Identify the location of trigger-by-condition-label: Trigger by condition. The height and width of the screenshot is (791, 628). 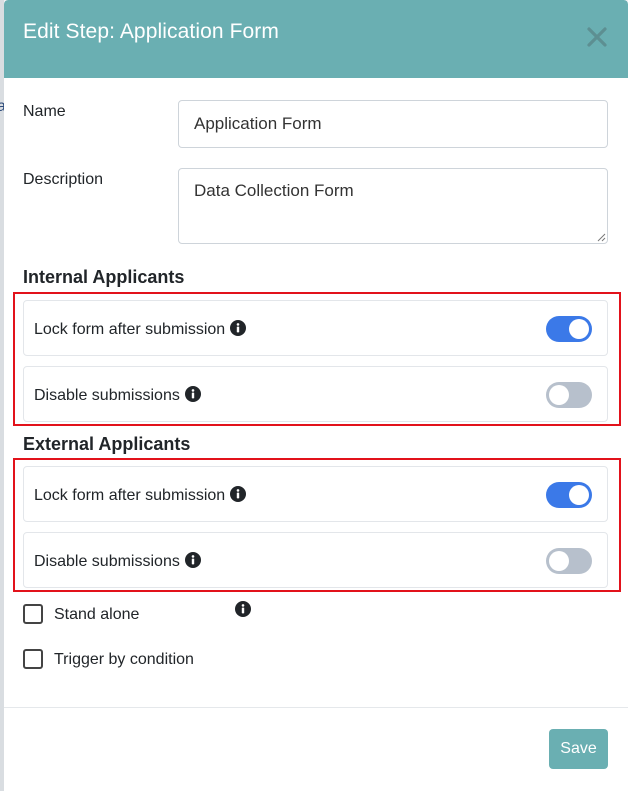
(124, 659).